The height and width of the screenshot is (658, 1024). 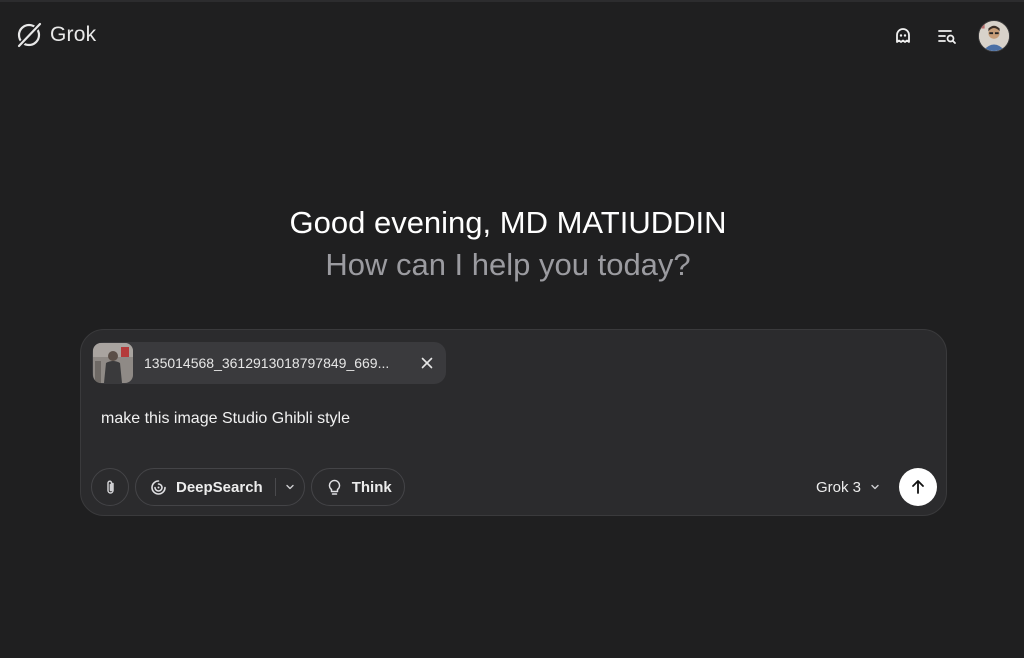 I want to click on send-button, so click(x=918, y=487).